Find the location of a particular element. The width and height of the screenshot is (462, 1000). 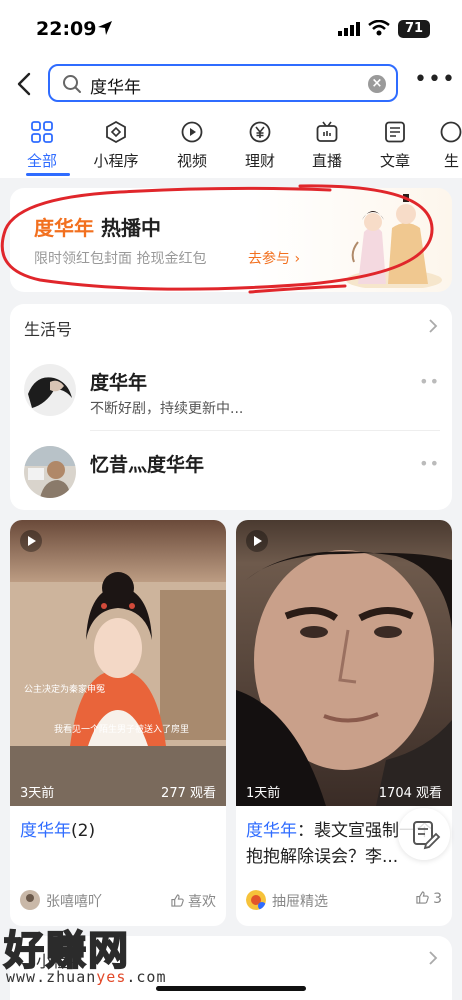

clear-search-icon: × is located at coordinates (377, 84).